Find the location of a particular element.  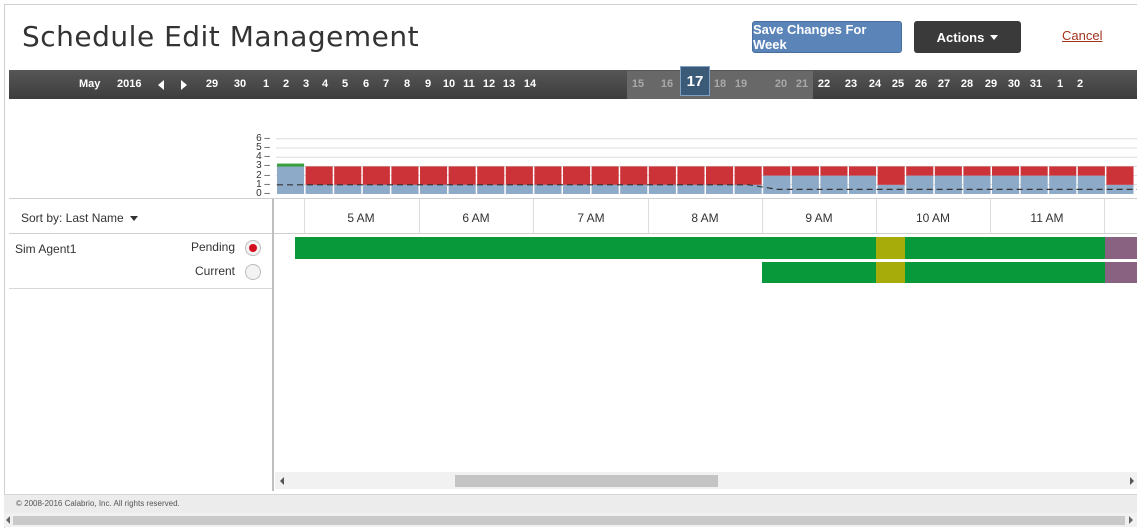

agent-name: Sim Agent1 is located at coordinates (46, 249).